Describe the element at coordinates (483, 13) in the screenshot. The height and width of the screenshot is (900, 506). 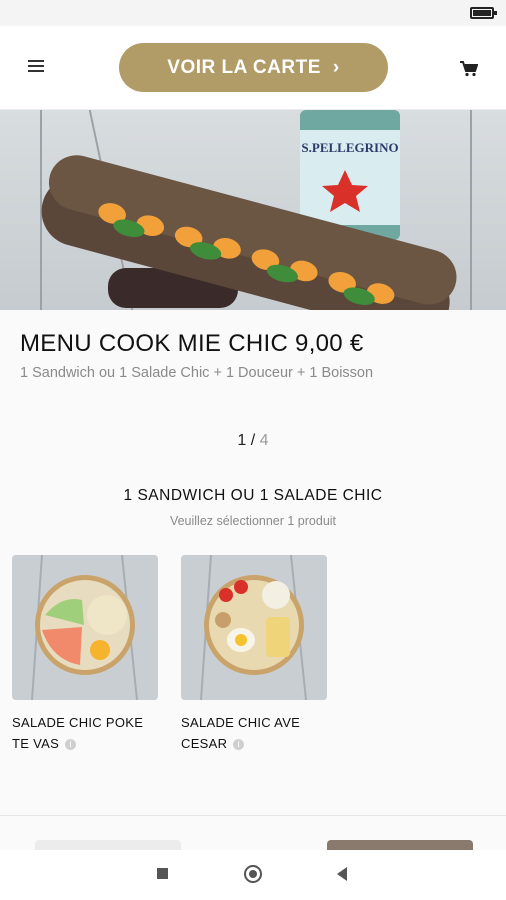
I see `battery-icon` at that location.